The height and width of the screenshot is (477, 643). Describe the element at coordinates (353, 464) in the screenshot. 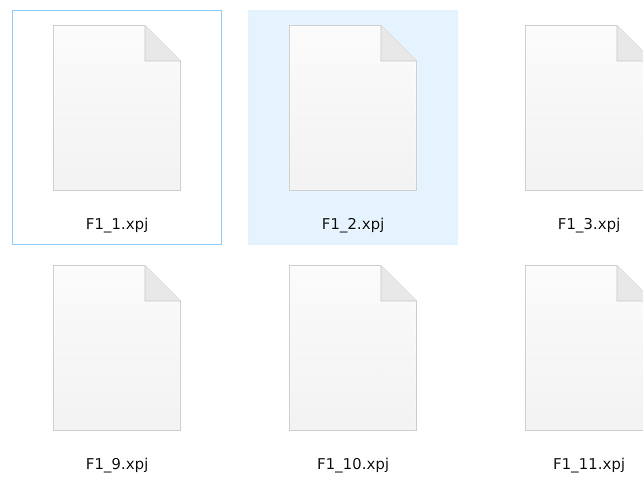

I see `file-name: F1_10.xpj` at that location.